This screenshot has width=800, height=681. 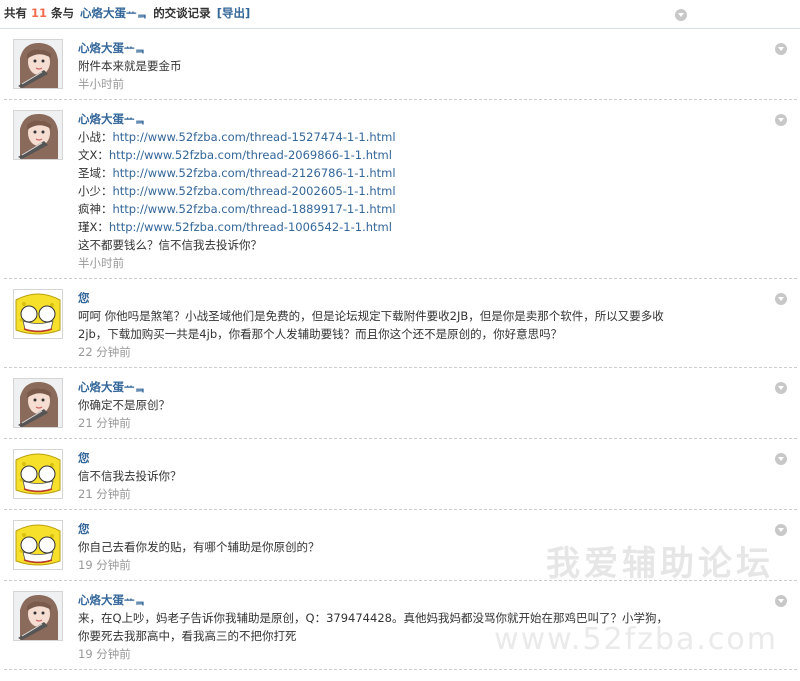 I want to click on message-body: 心烙大蛋ᅭᆿ 附件本来就是要金币 半小时前, so click(x=437, y=64).